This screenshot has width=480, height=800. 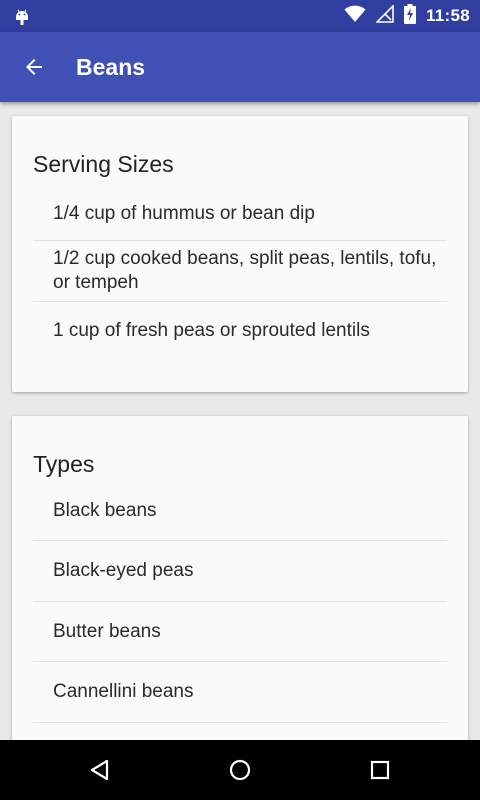 I want to click on arrow-back-icon, so click(x=34, y=69).